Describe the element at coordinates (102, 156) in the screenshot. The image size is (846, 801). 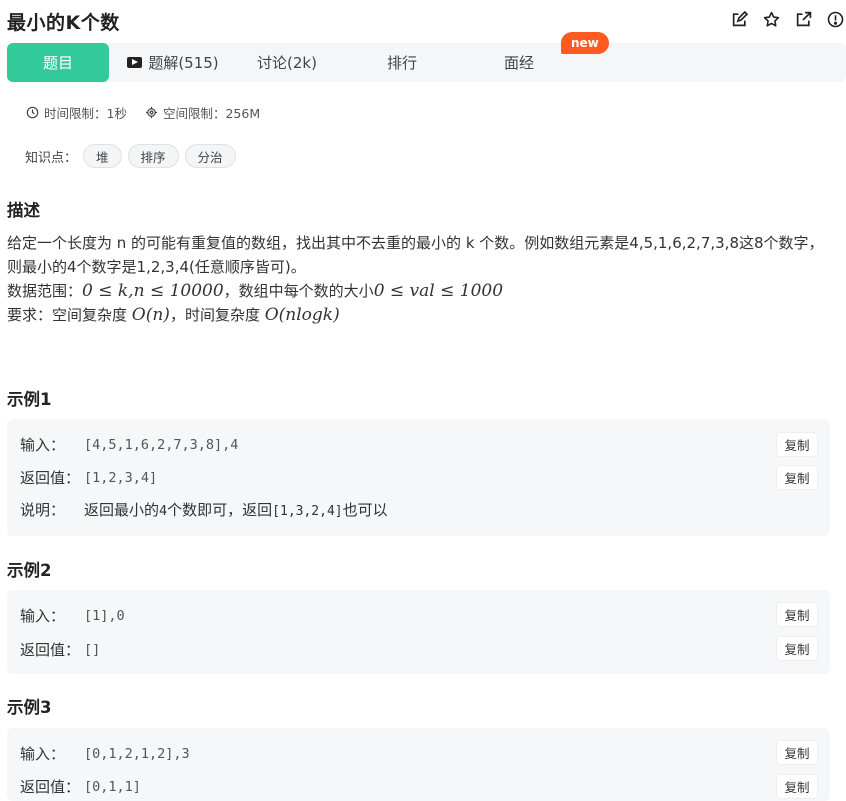
I see `tag-heap: 堆` at that location.